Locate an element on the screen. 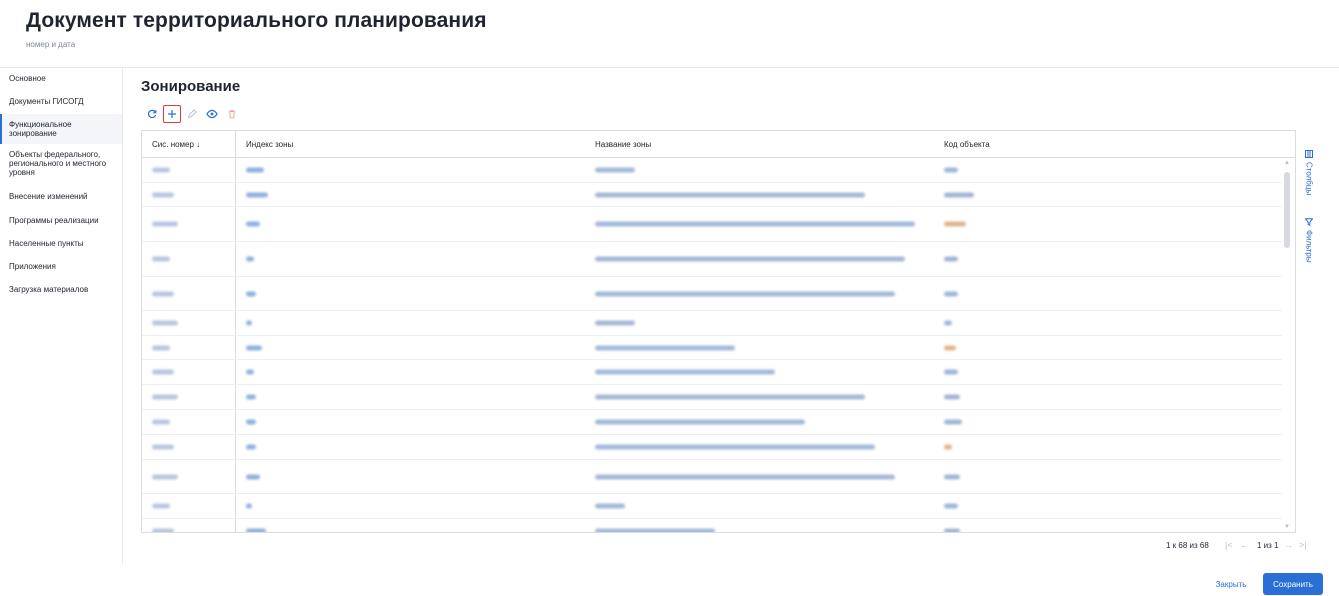 The width and height of the screenshot is (1339, 596). sidebar-item-changes: Внесение изменений is located at coordinates (61, 198).